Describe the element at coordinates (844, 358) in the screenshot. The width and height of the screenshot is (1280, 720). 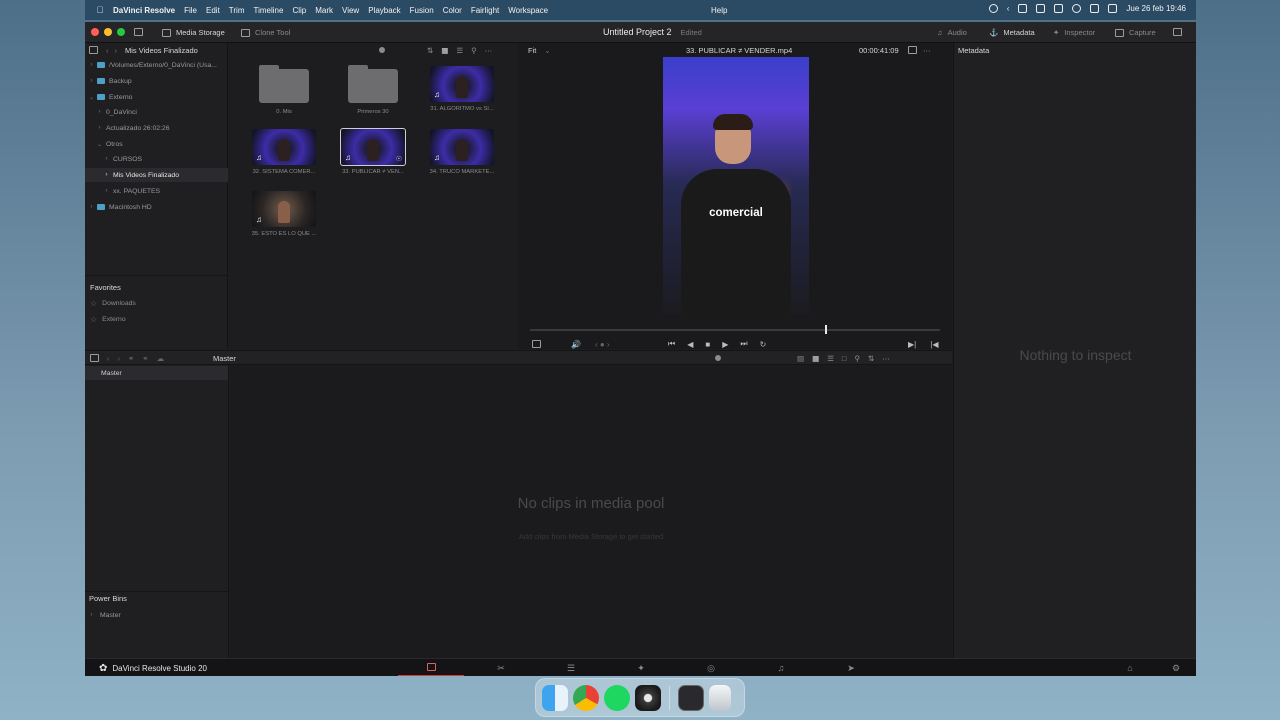
I see `display-mode-icon: □` at that location.